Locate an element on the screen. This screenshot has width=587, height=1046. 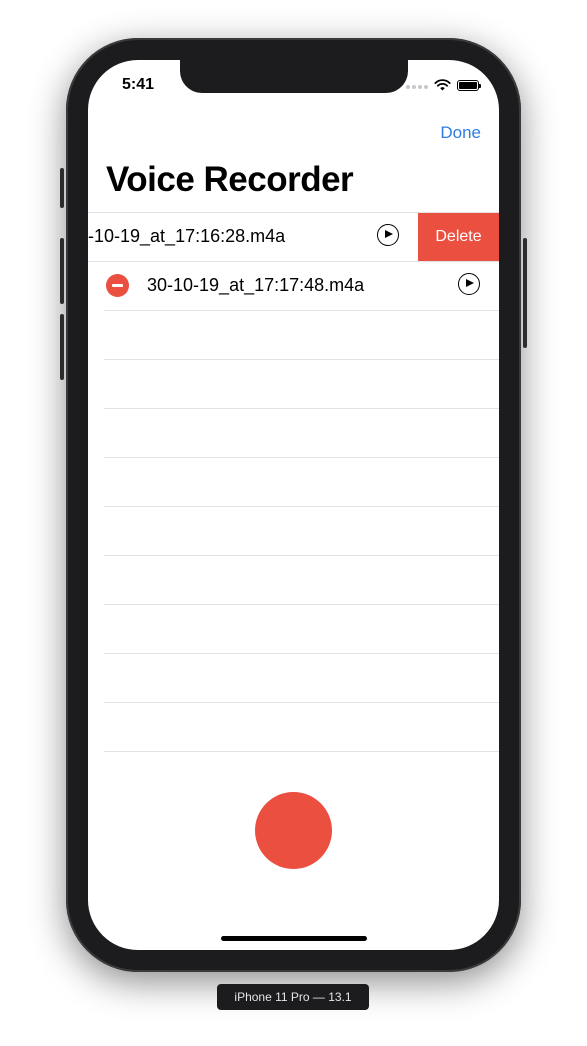
notch is located at coordinates (294, 76).